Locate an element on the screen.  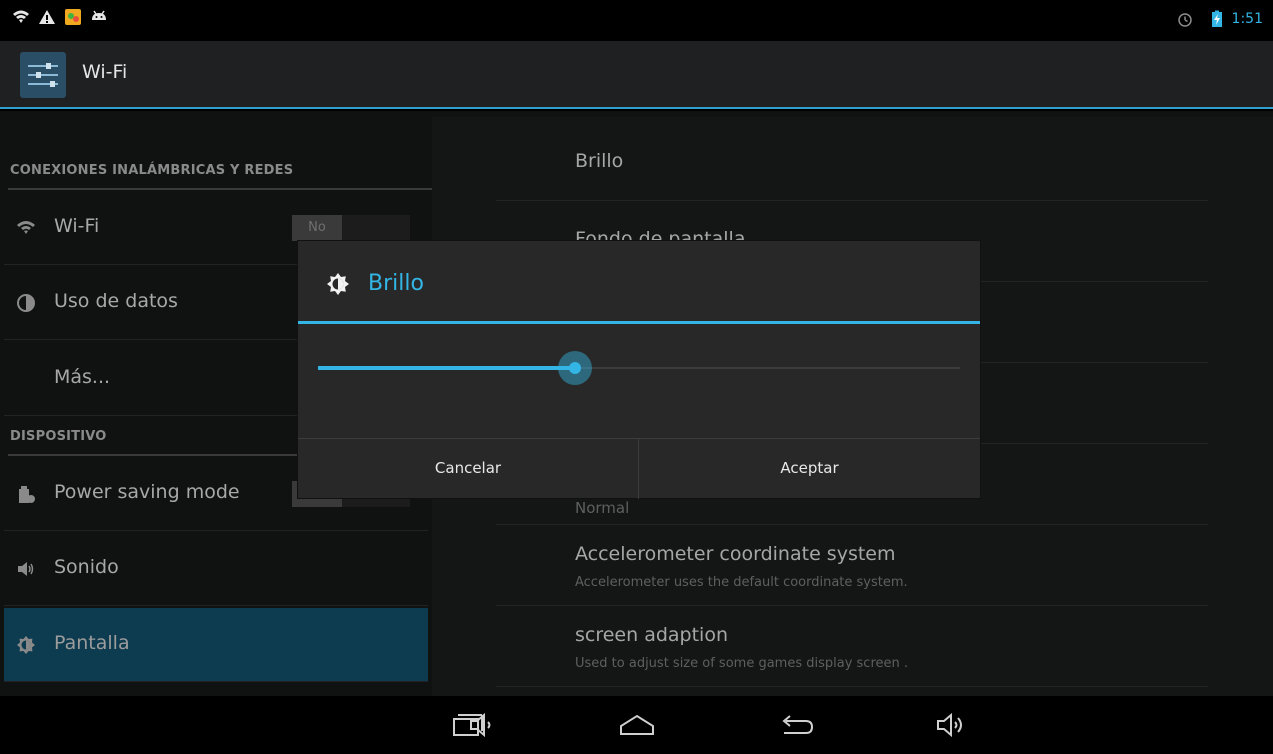
status-bar: 1:51 is located at coordinates (636, 20).